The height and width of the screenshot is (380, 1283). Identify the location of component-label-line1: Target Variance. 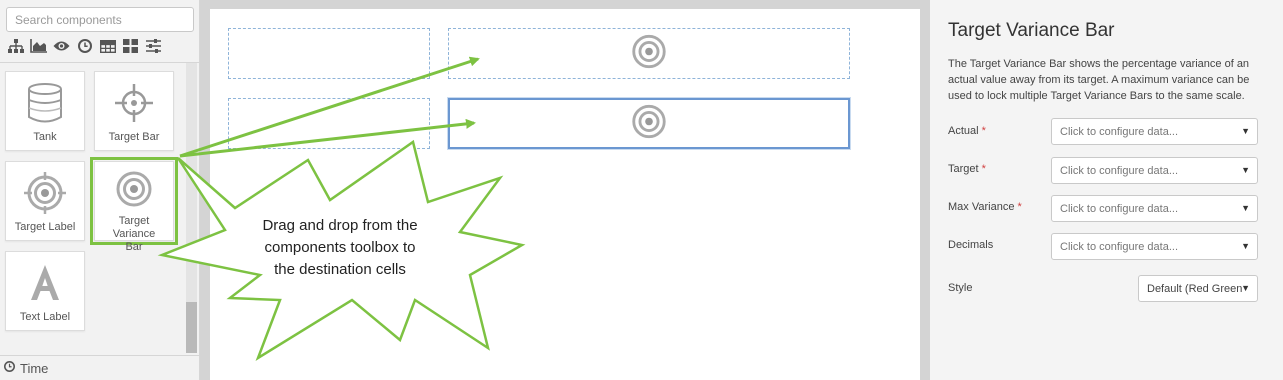
(134, 227).